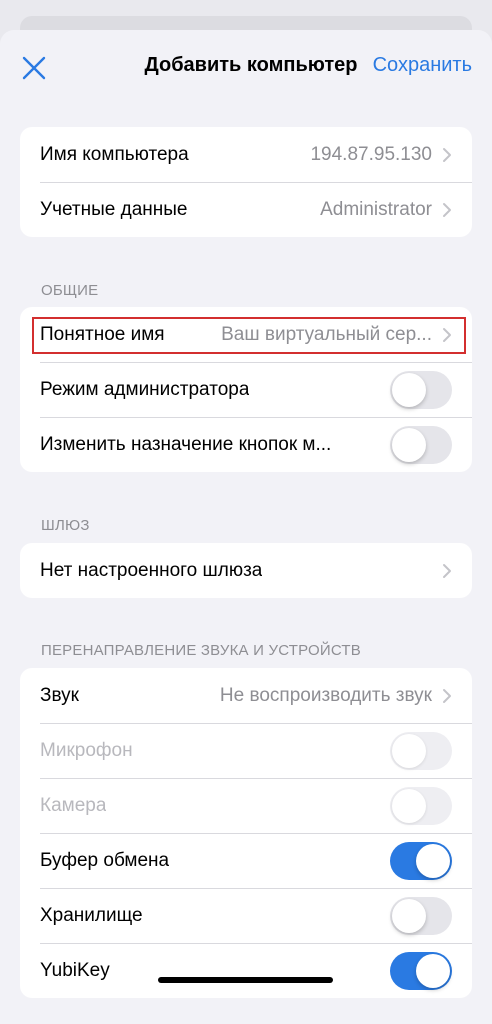 The width and height of the screenshot is (492, 1024). I want to click on swap-mouse-buttons-toggle, so click(421, 444).